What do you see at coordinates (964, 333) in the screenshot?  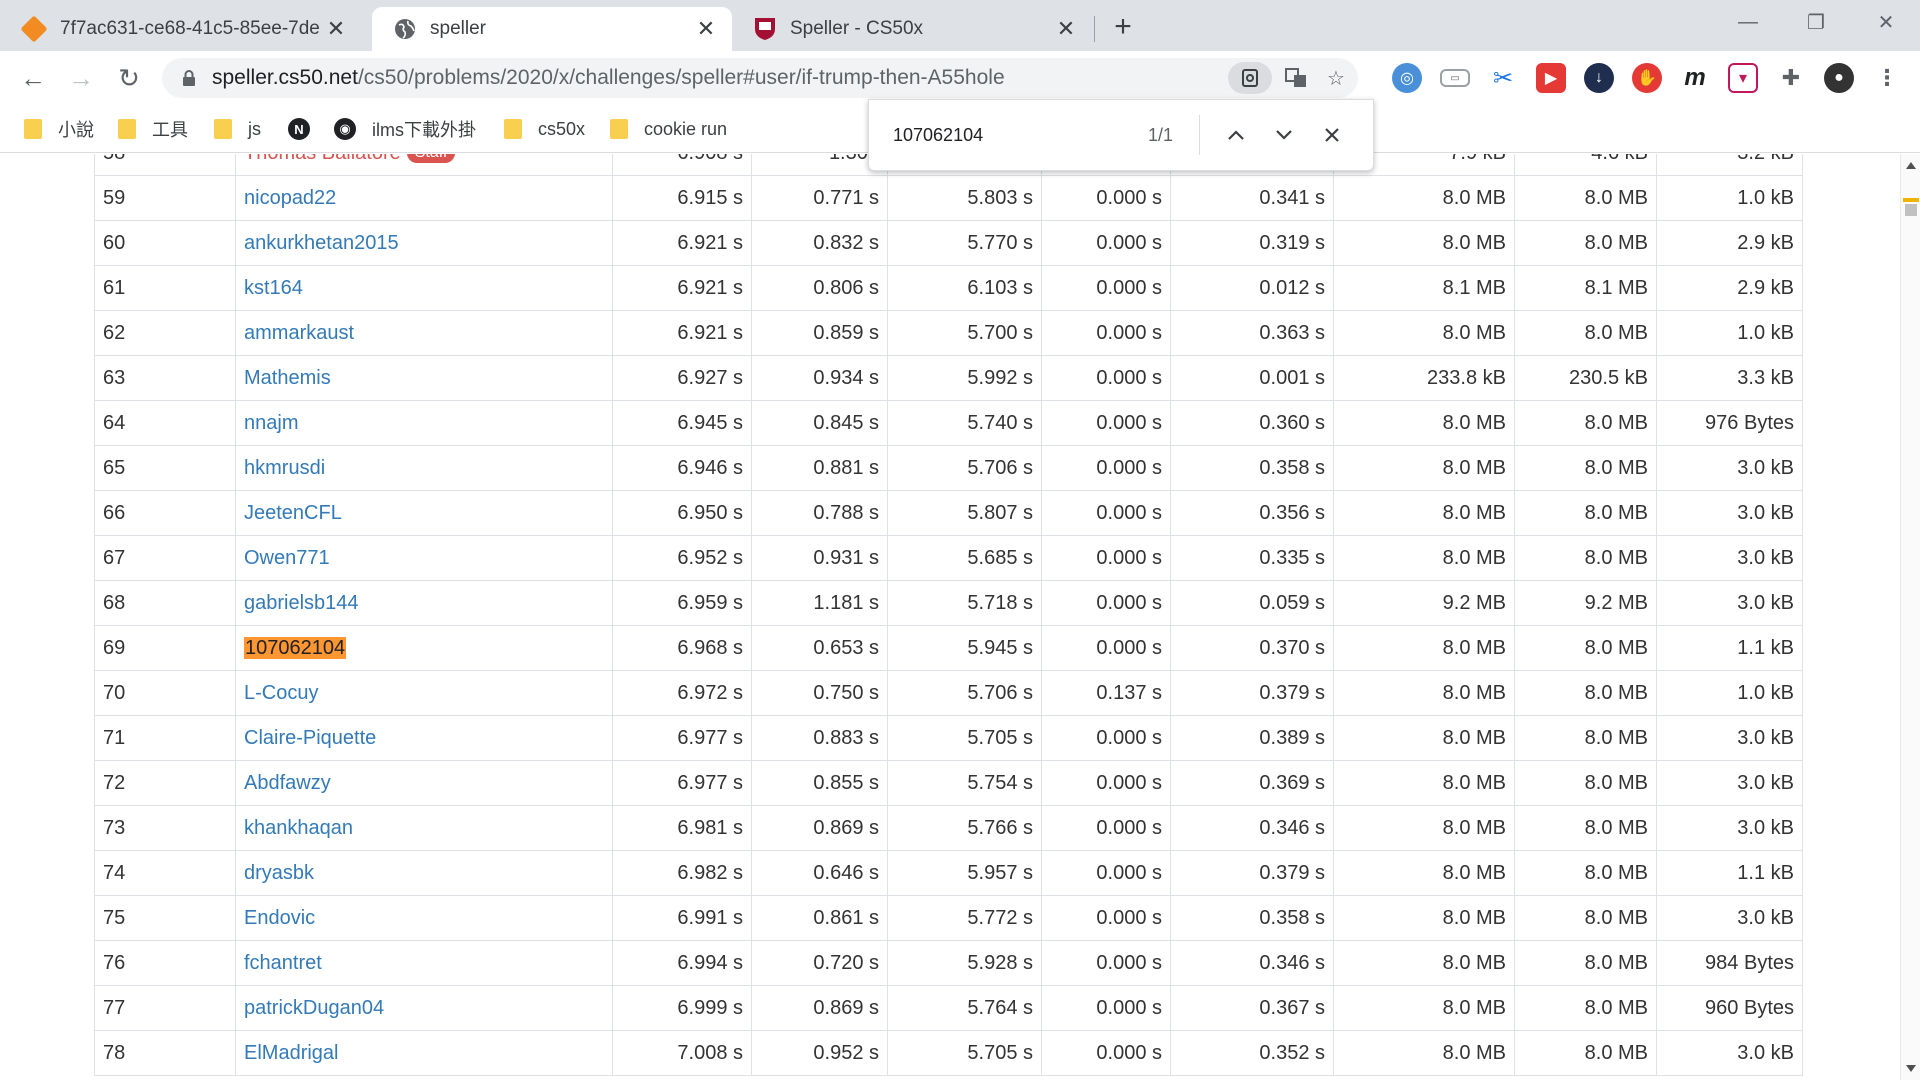 I see `time-check-cell: 5.700 s` at bounding box center [964, 333].